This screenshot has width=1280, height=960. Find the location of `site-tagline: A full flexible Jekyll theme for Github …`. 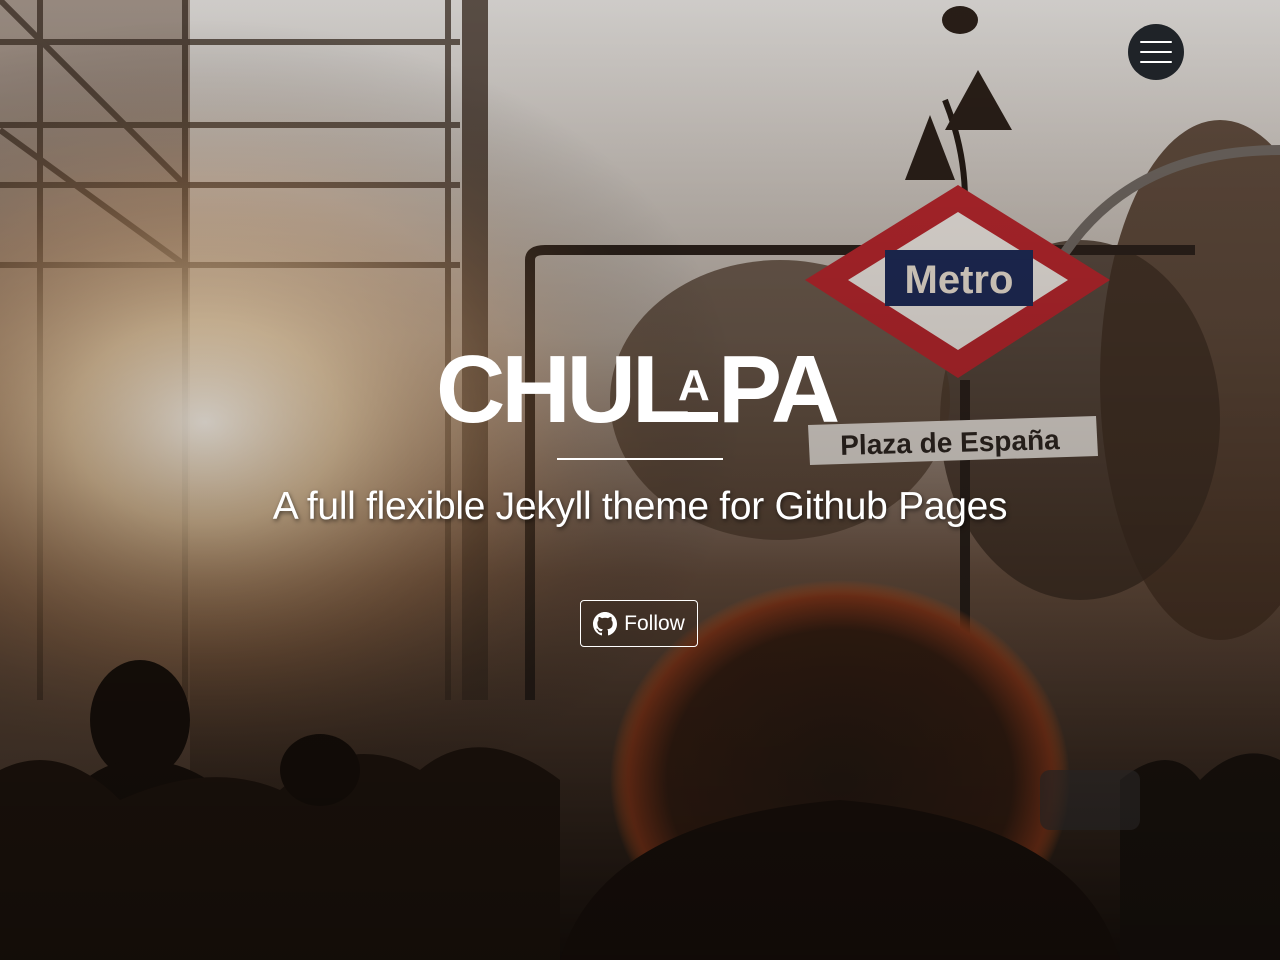

site-tagline: A full flexible Jekyll theme for Github … is located at coordinates (640, 506).